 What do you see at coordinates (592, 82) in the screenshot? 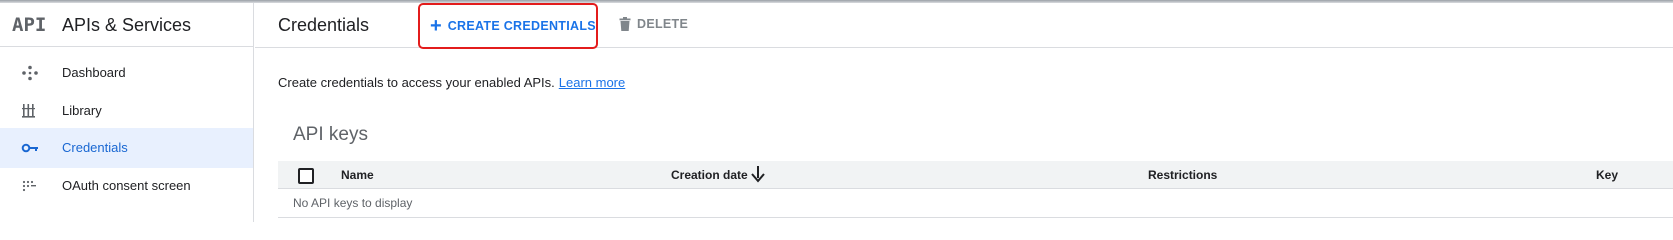
I see `learn-more-link: Learn more` at bounding box center [592, 82].